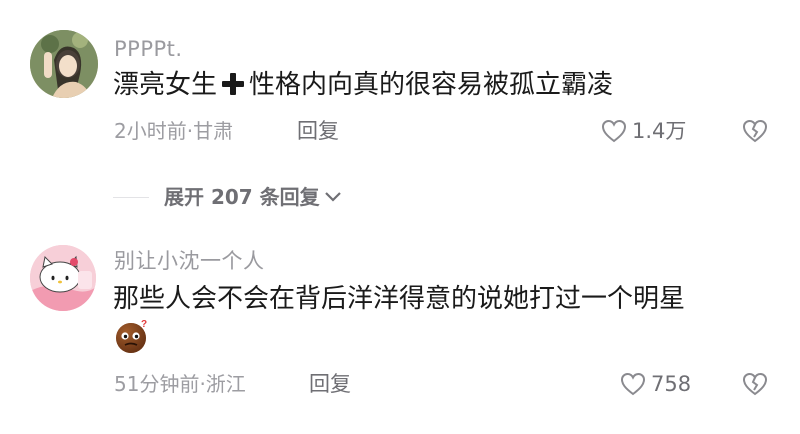 This screenshot has width=800, height=434. What do you see at coordinates (399, 299) in the screenshot?
I see `comment-text: 那些人会不会在背后洋洋得意的说她打过一个明星` at bounding box center [399, 299].